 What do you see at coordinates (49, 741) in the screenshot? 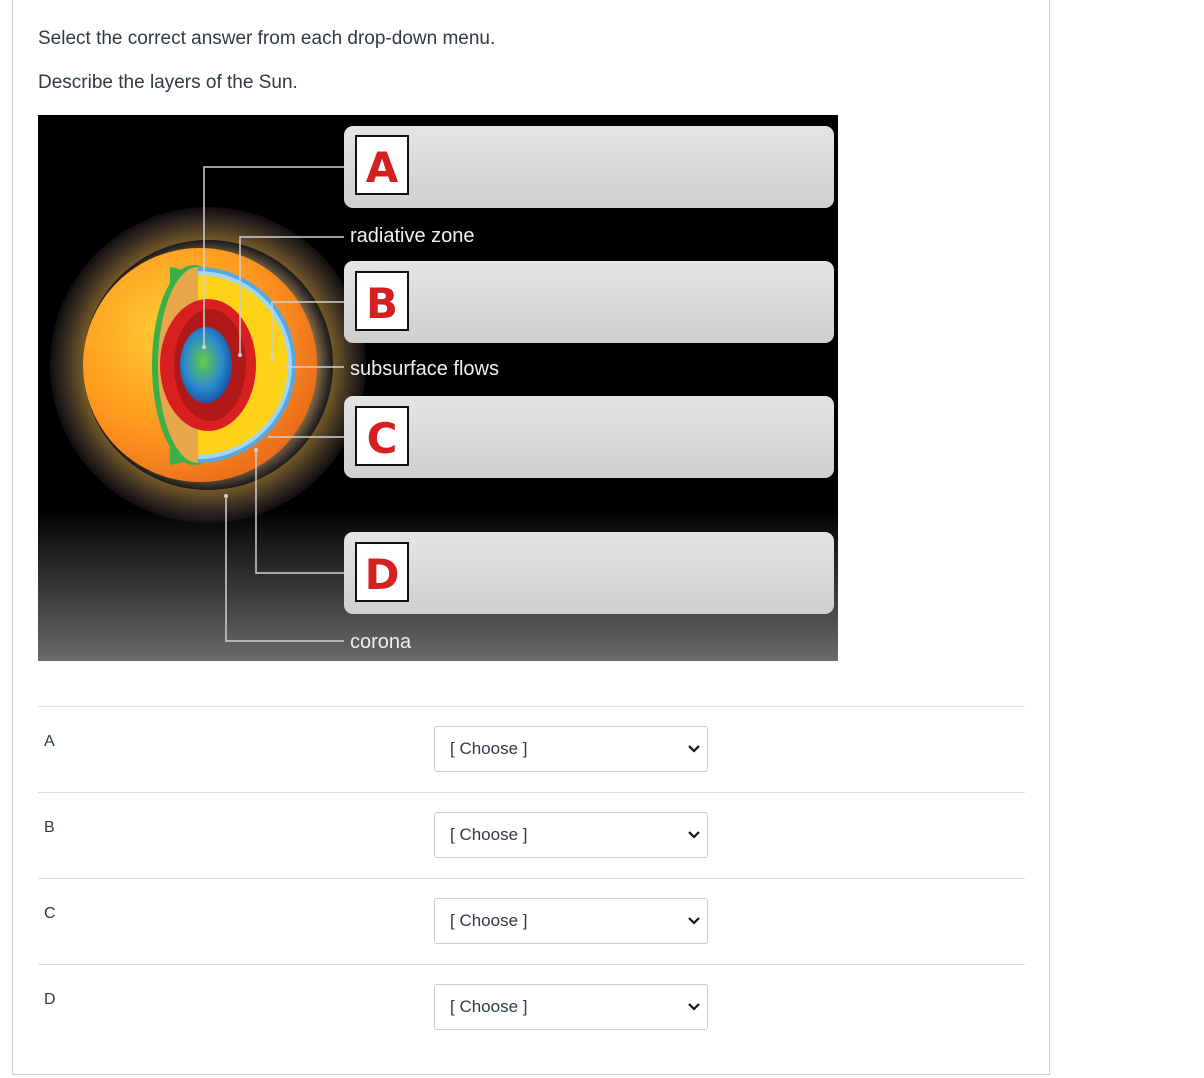
I see `answer-label-a: A` at bounding box center [49, 741].